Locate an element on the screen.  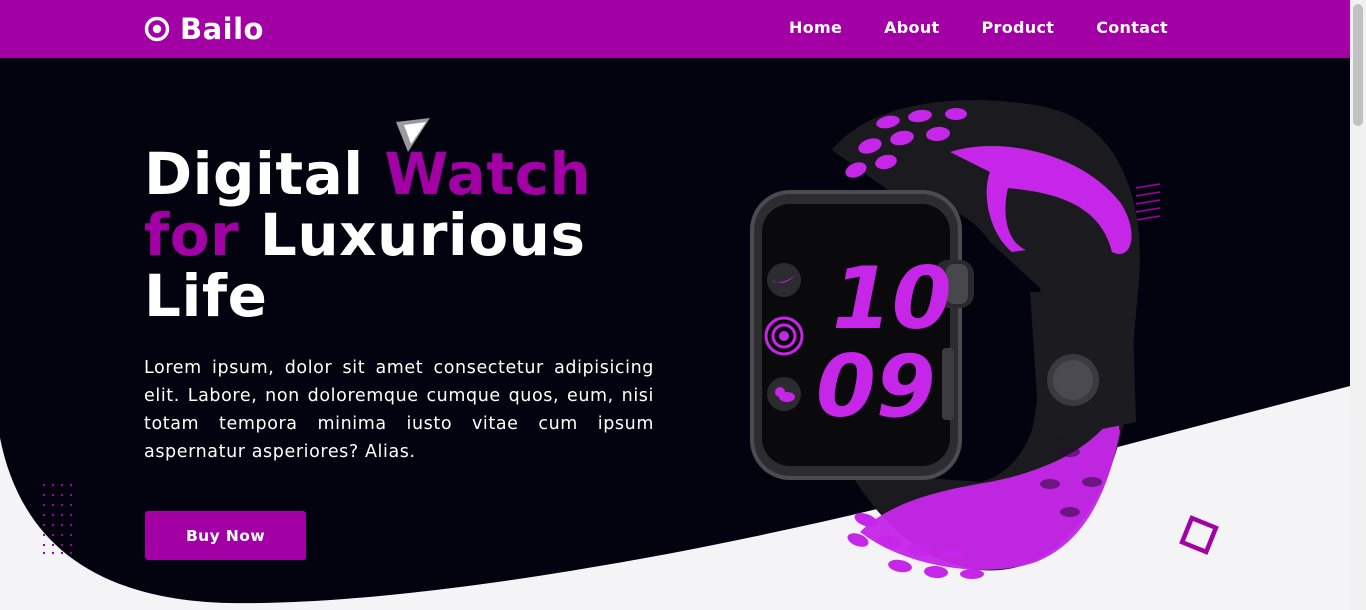
nav-link-home: Home is located at coordinates (815, 27).